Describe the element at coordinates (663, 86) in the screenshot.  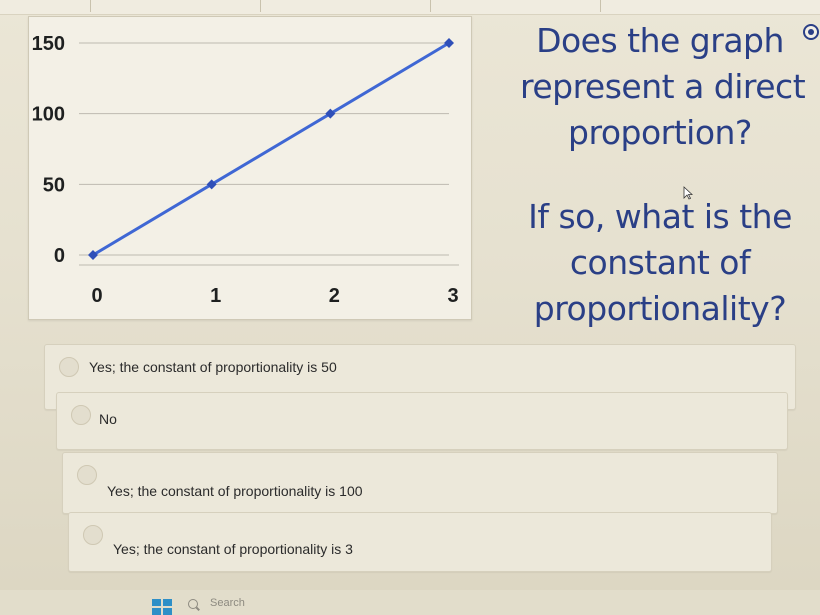
I see `question-line: represent a direct` at that location.